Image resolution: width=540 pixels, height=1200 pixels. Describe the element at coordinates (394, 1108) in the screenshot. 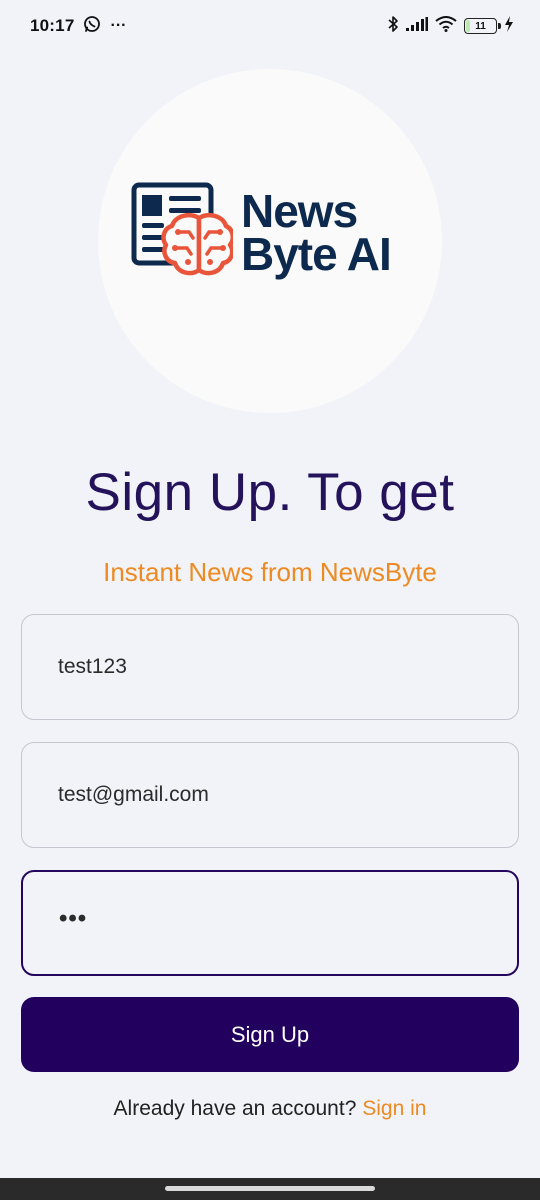

I see `sign-in-link: Sign in` at that location.